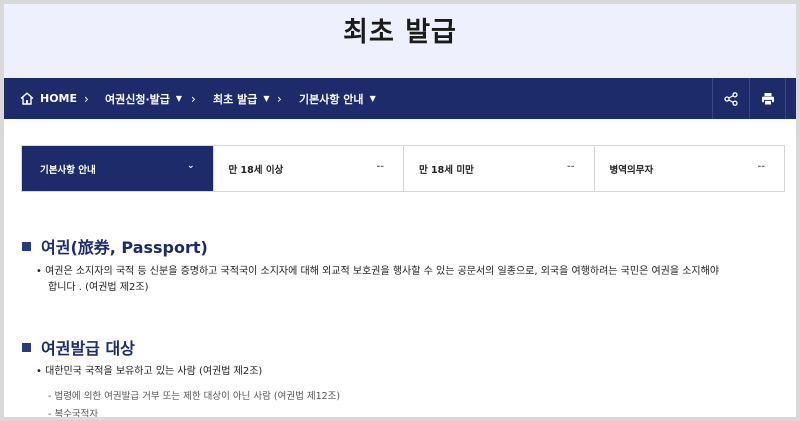  I want to click on share-icon, so click(731, 98).